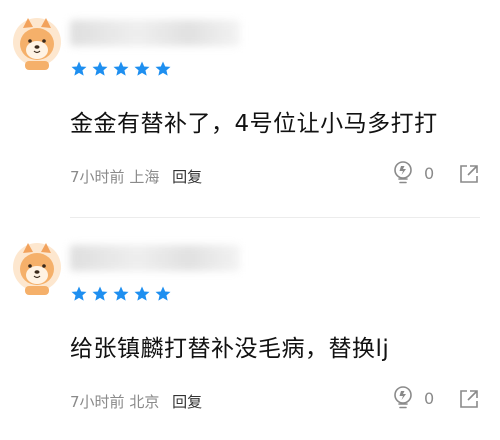 The image size is (500, 440). I want to click on comment-meta: 7小时前 北京 回复, so click(136, 401).